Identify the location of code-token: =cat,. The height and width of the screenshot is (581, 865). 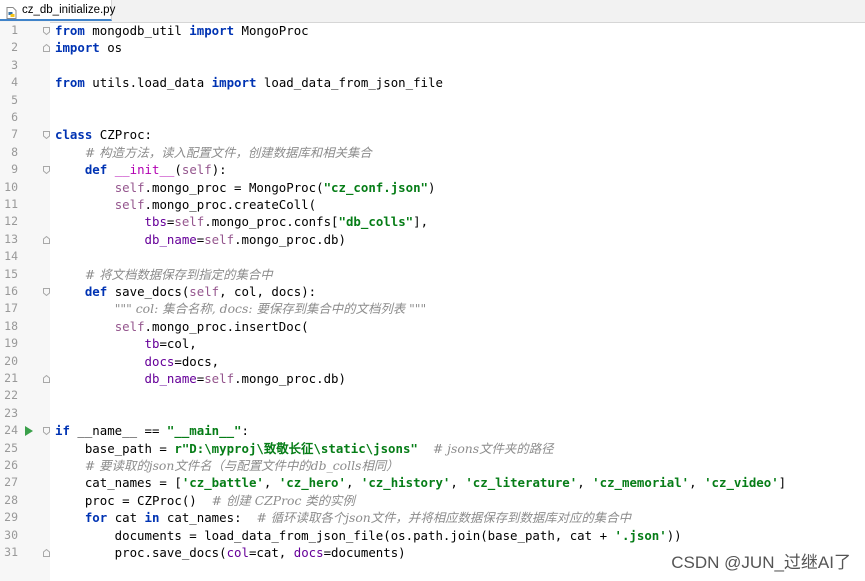
(271, 552).